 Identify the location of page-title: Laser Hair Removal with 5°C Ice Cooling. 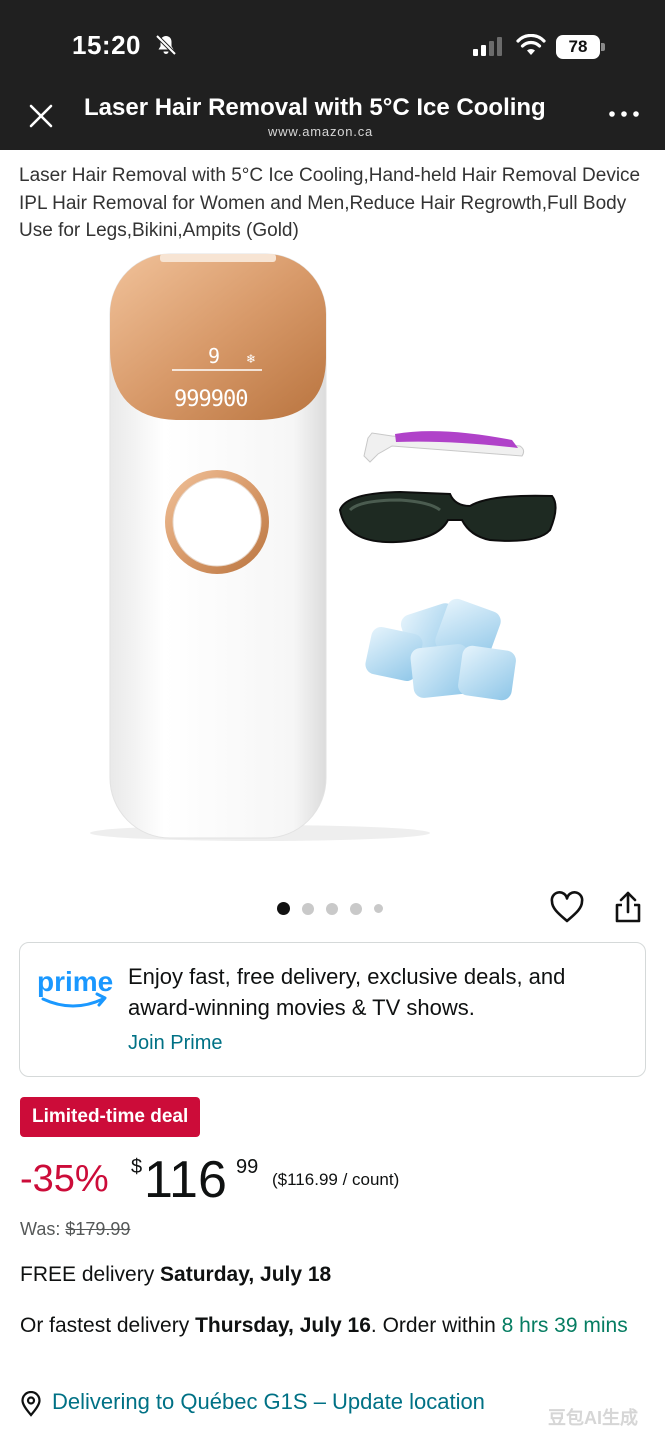
(315, 107).